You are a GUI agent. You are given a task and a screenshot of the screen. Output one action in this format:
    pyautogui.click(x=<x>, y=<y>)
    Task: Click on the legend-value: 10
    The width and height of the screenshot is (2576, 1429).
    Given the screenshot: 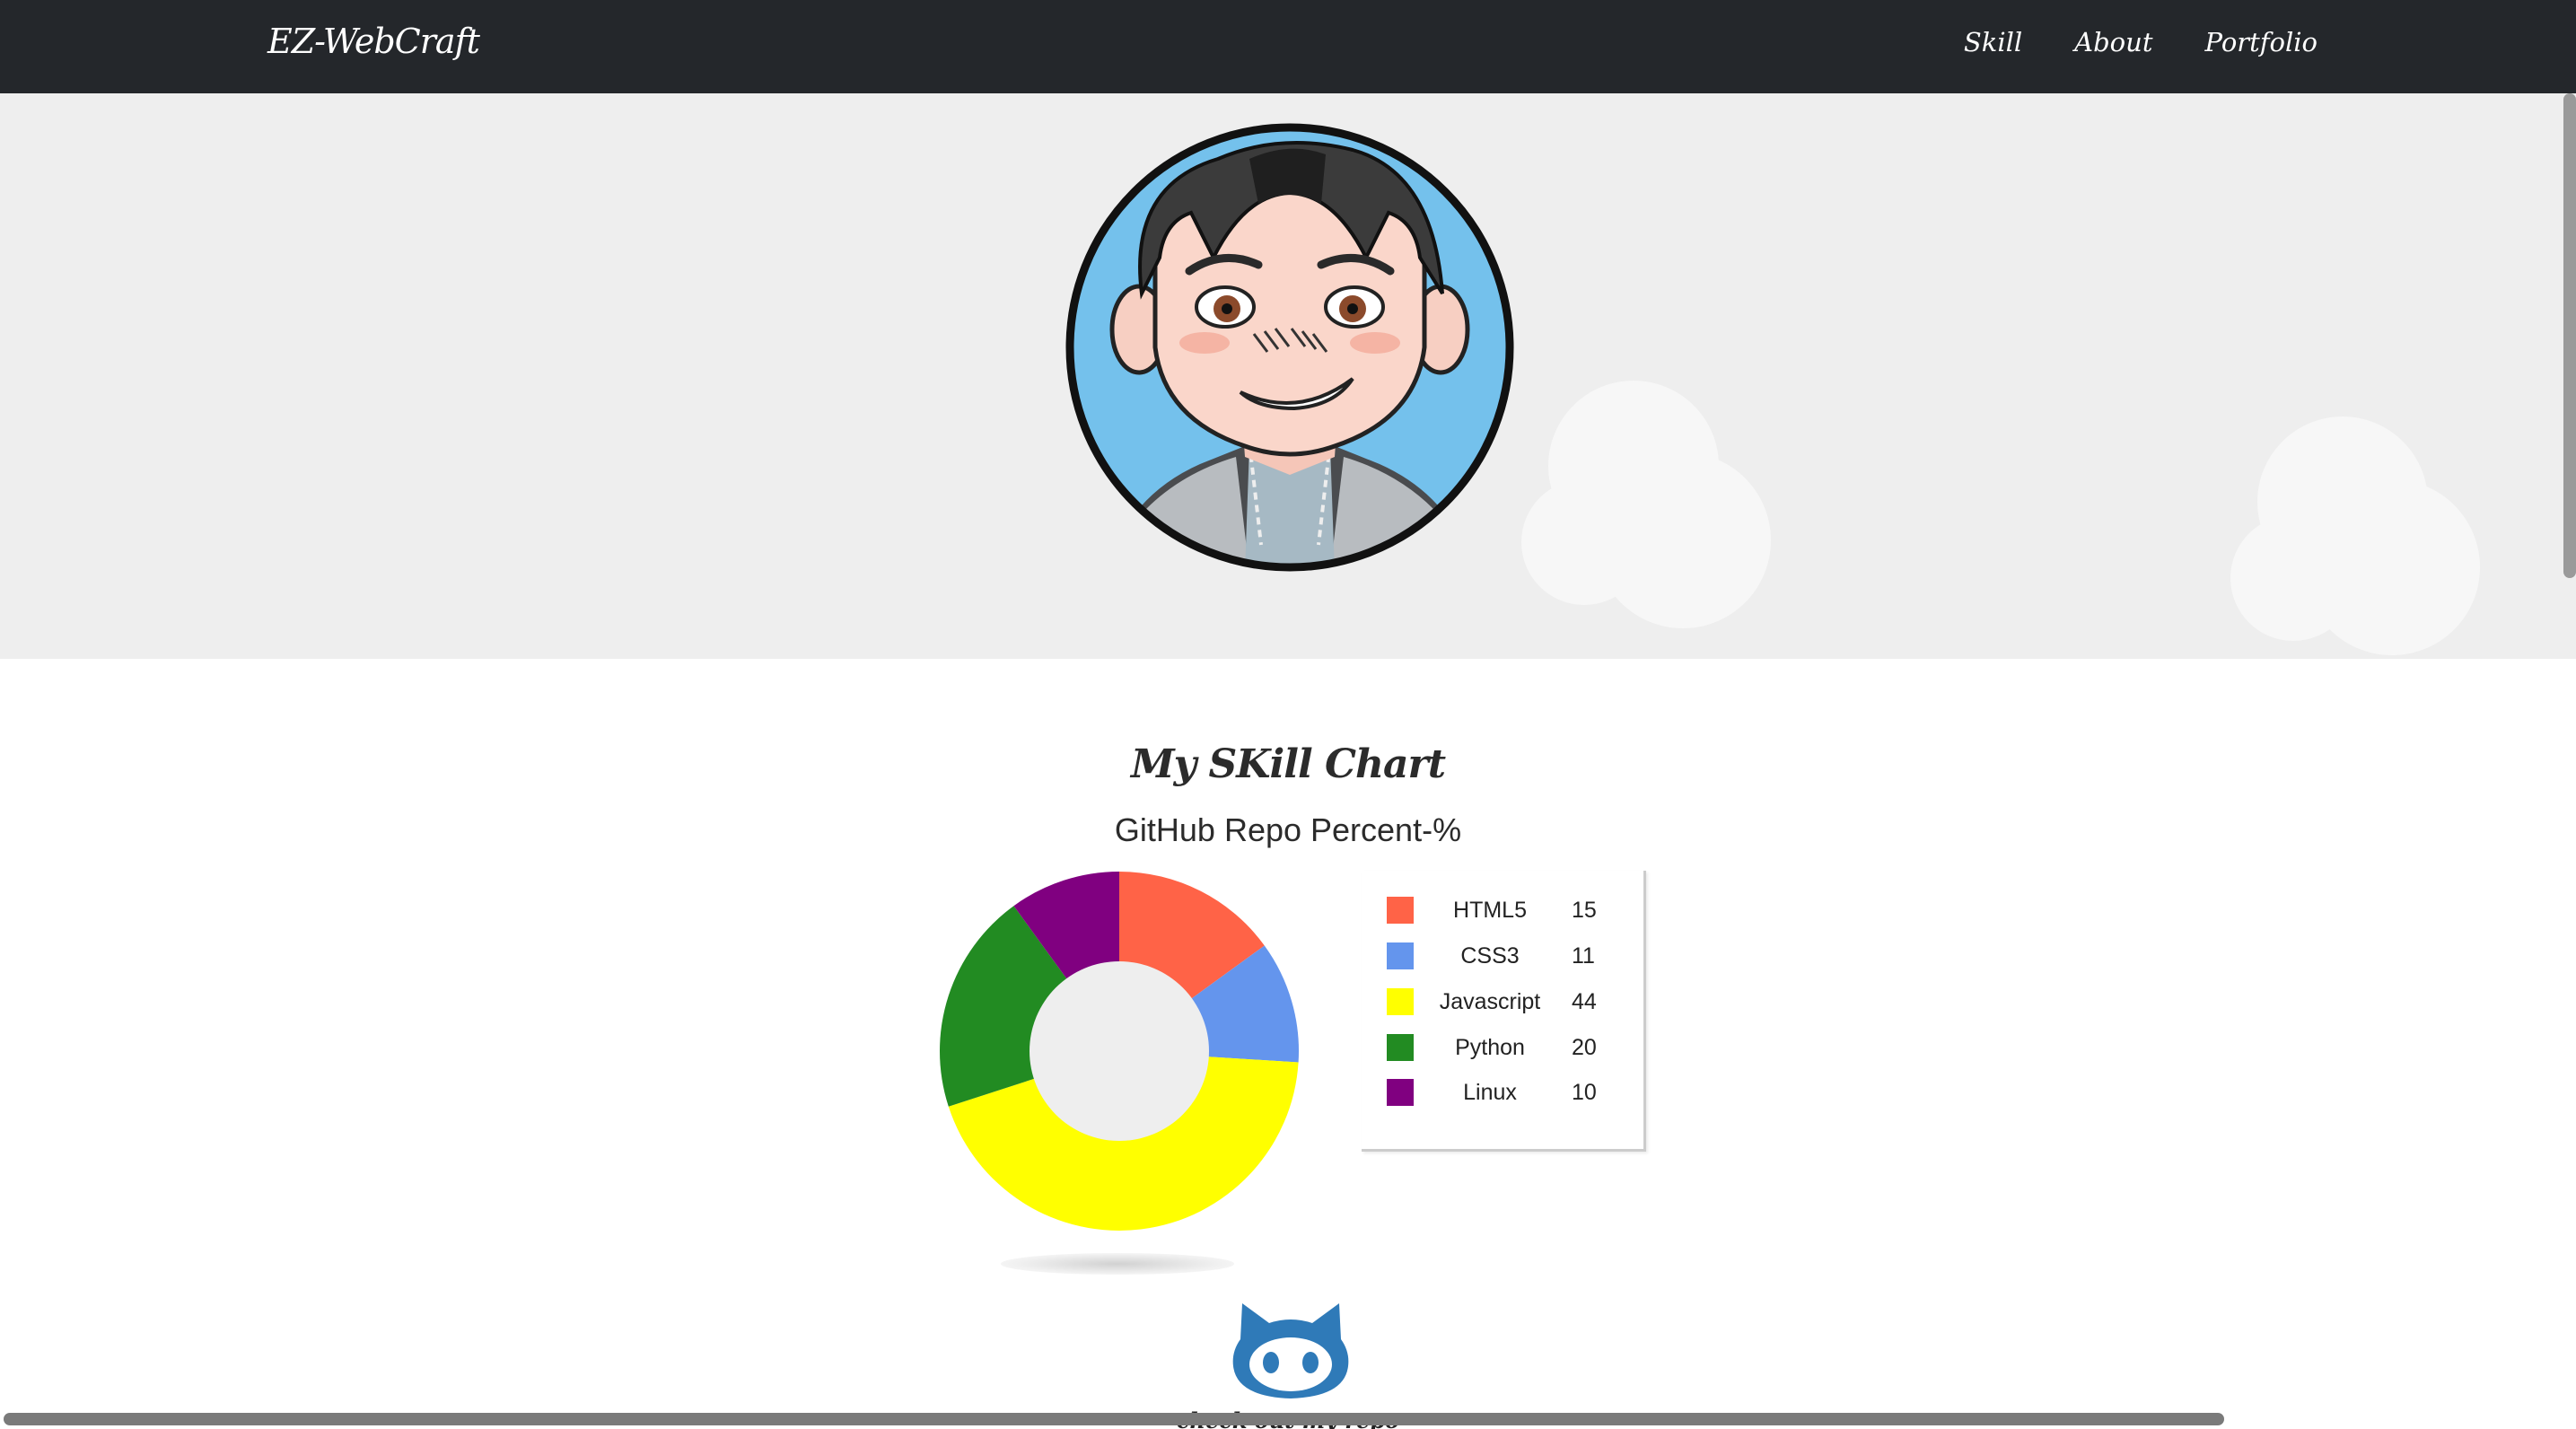 What is the action you would take?
    pyautogui.click(x=1584, y=1092)
    